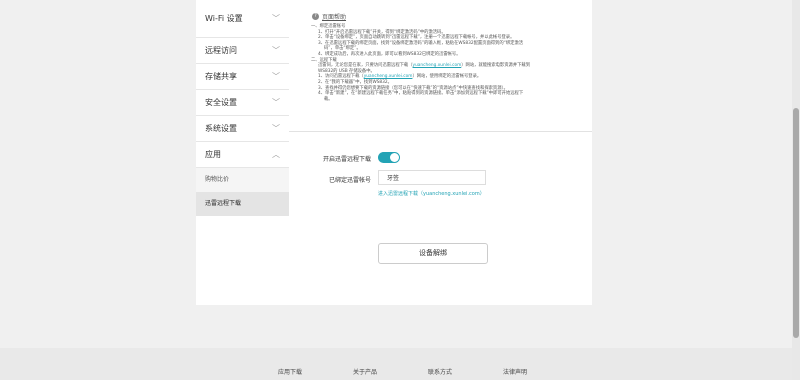  I want to click on sidebar-item-wifi: Wi-Fi 设置 ﹀, so click(242, 19).